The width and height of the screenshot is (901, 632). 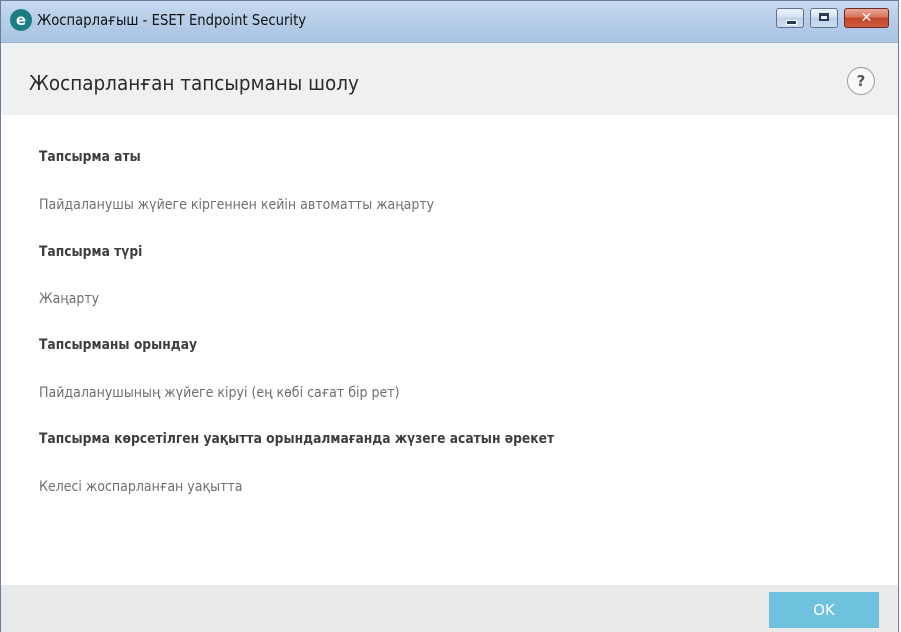 What do you see at coordinates (449, 608) in the screenshot?
I see `dialog-footer: OK` at bounding box center [449, 608].